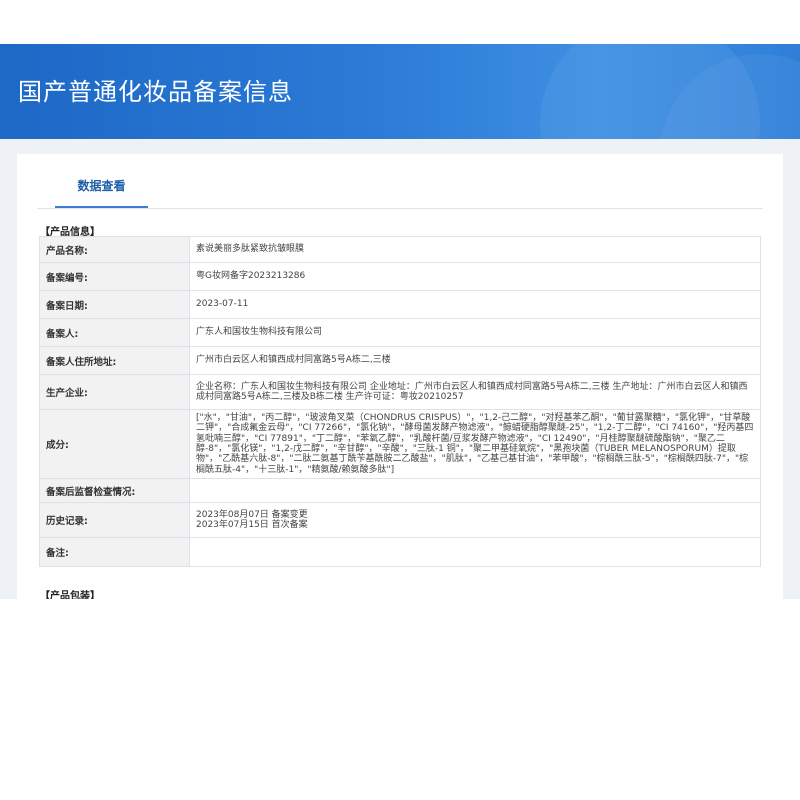 The height and width of the screenshot is (800, 800). Describe the element at coordinates (400, 91) in the screenshot. I see `header-banner: 国产普通化妆品备案信息` at that location.